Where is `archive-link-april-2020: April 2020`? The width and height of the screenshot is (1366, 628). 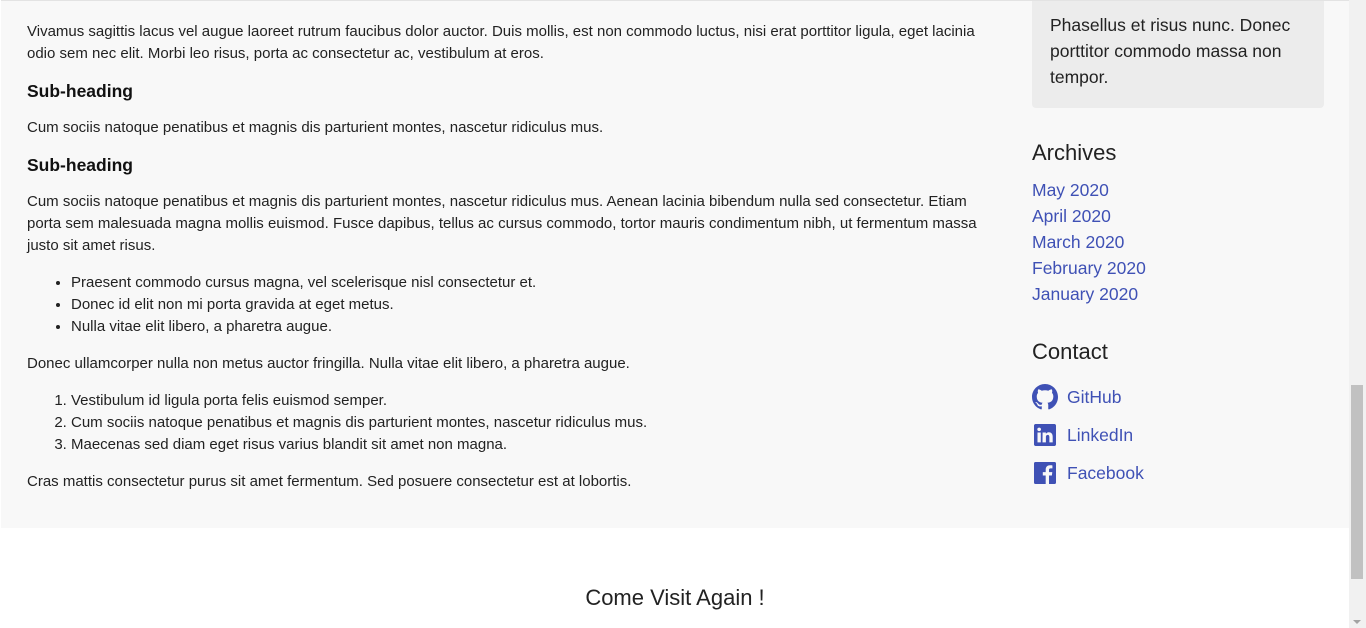 archive-link-april-2020: April 2020 is located at coordinates (1071, 216).